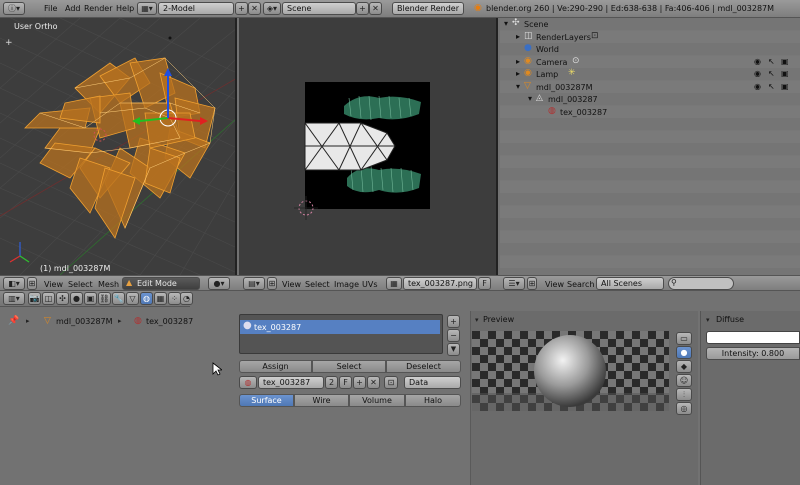 The width and height of the screenshot is (800, 485). I want to click on texture-tab-icon: ▦, so click(160, 298).